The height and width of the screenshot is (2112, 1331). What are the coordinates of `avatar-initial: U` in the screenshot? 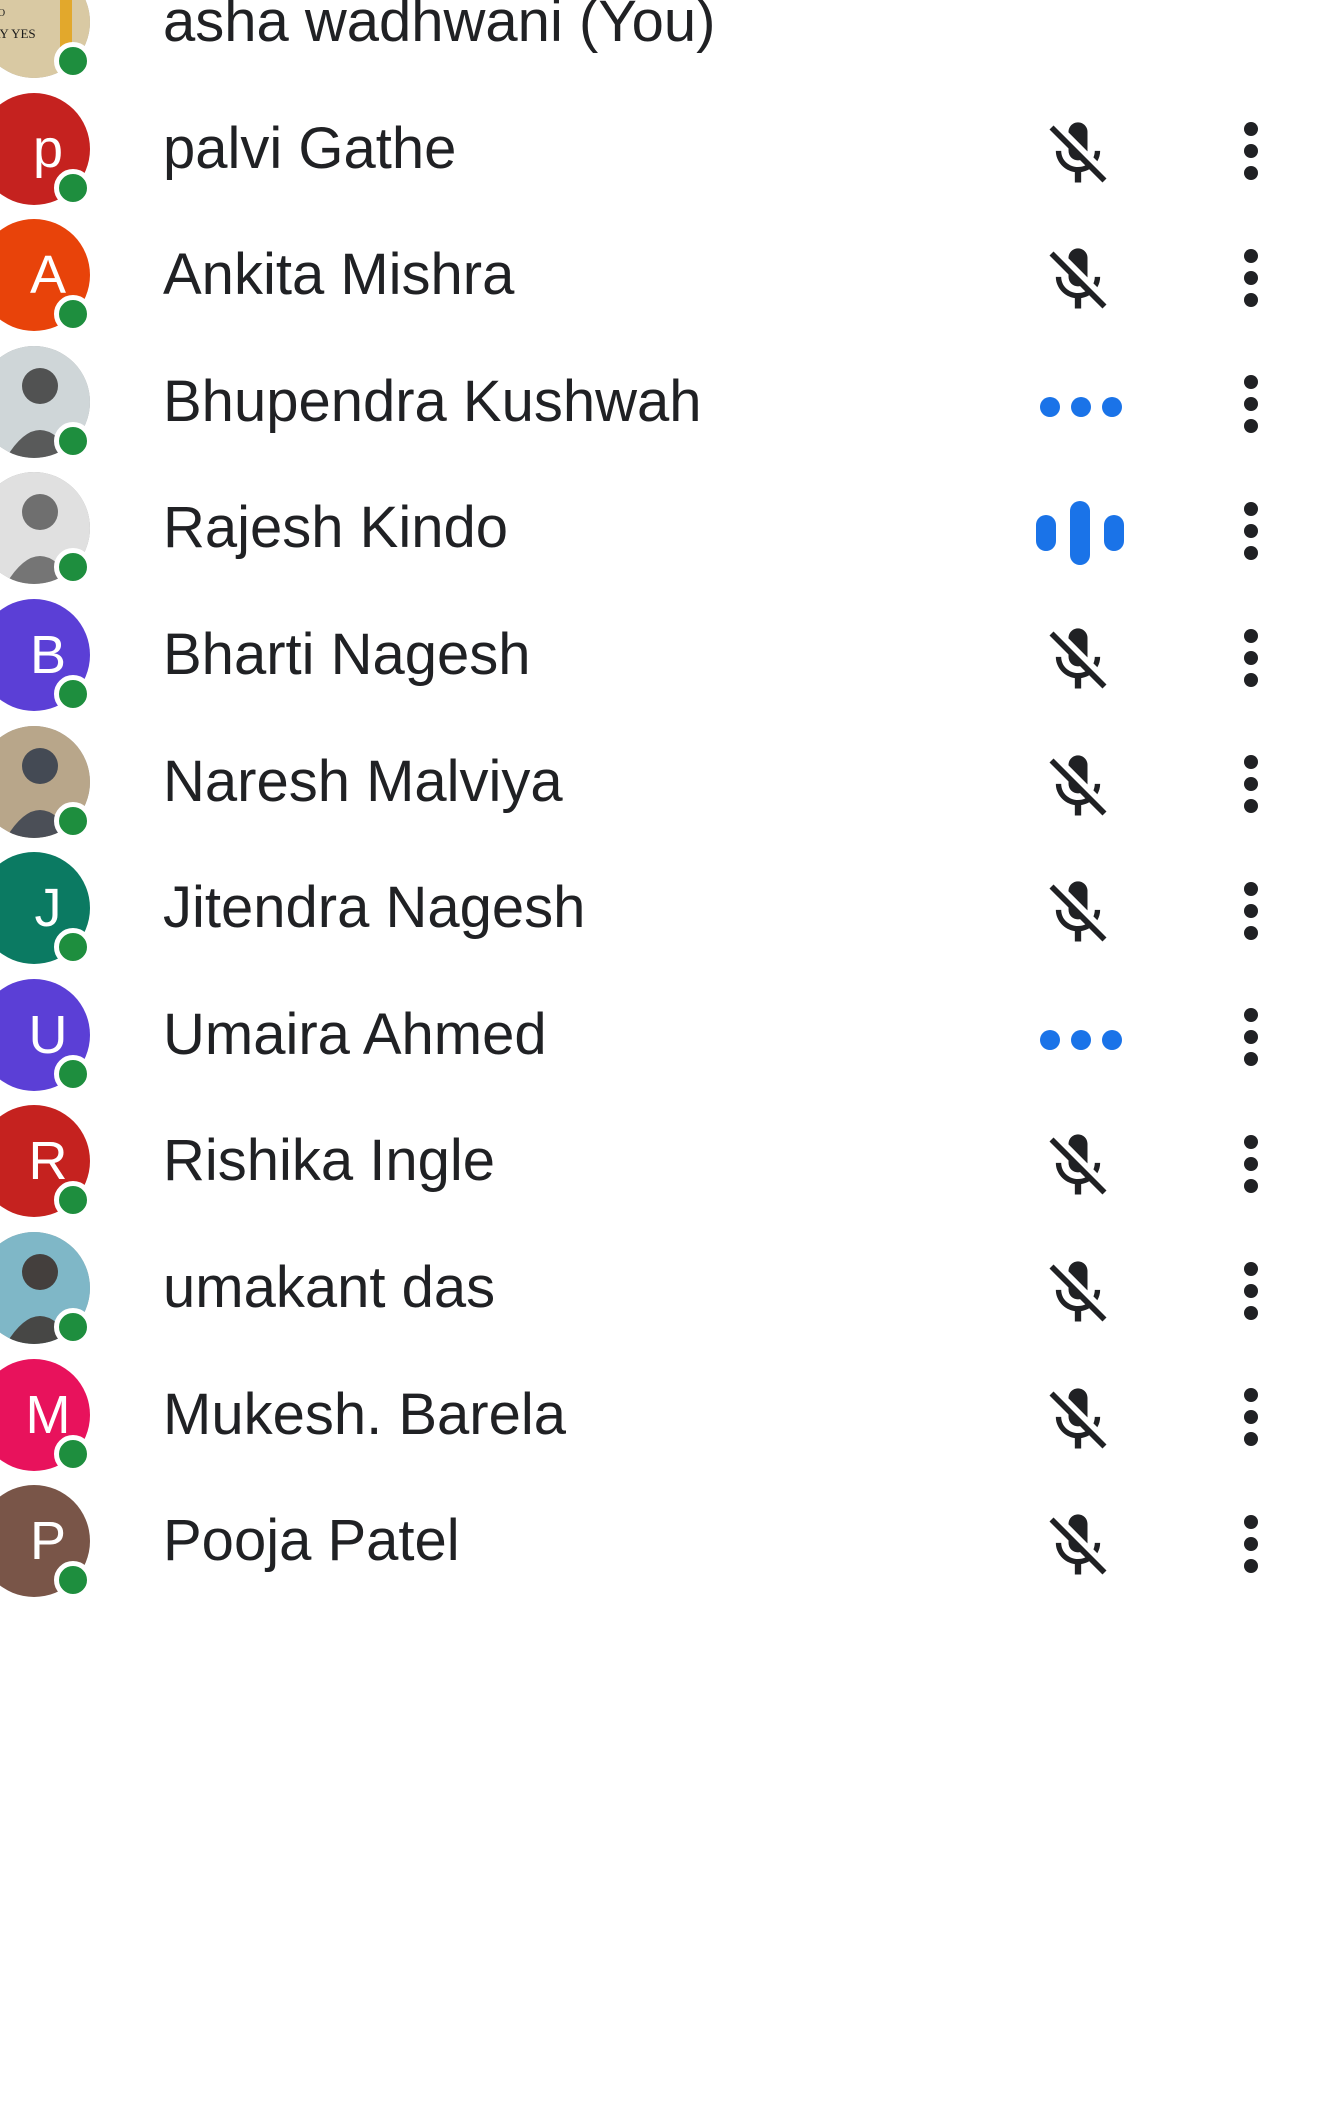 It's located at (48, 1034).